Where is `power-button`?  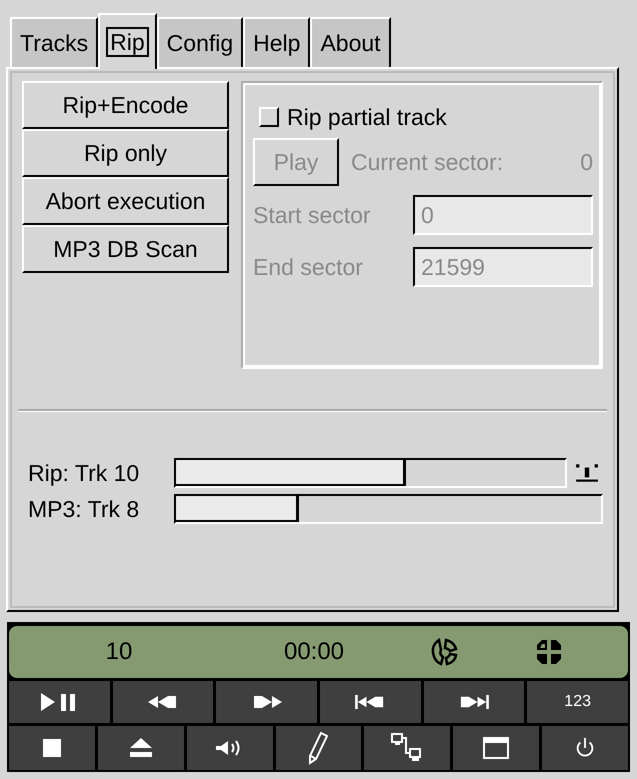 power-button is located at coordinates (585, 748).